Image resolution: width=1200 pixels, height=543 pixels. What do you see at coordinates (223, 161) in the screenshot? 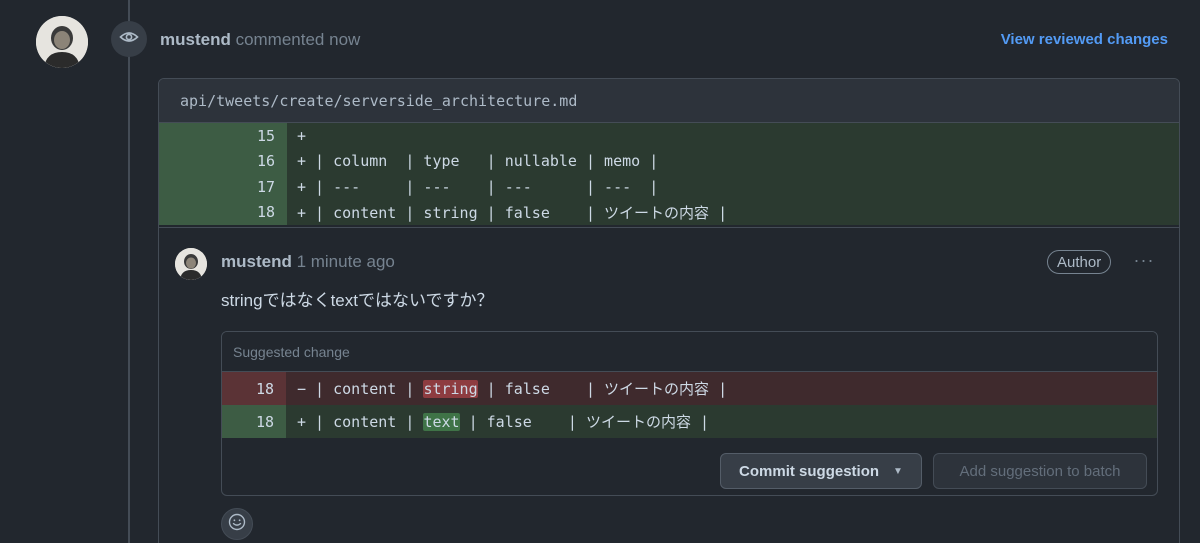
I see `line-number: 16` at bounding box center [223, 161].